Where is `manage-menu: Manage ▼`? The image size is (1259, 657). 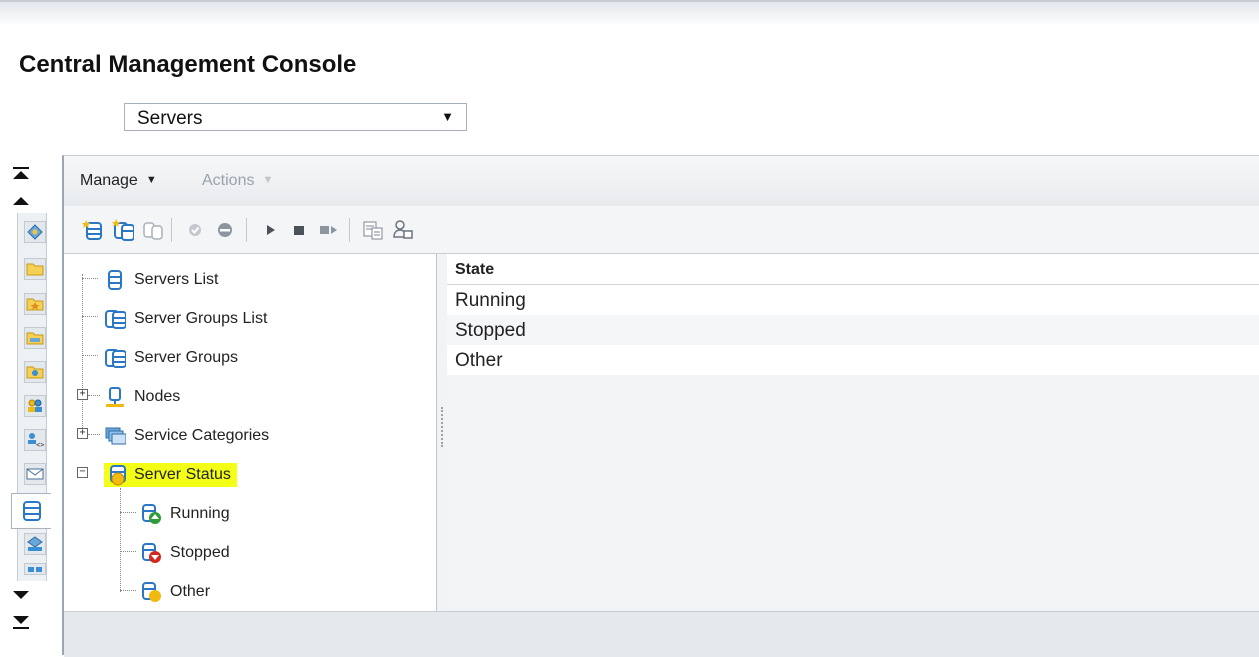 manage-menu: Manage ▼ is located at coordinates (118, 181).